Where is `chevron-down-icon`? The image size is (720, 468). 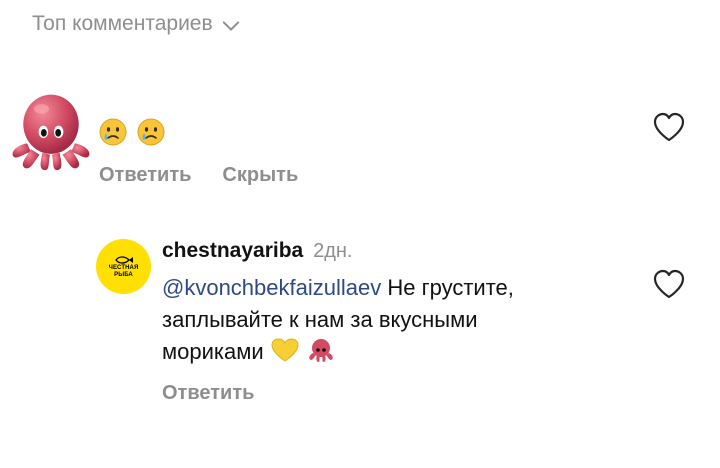 chevron-down-icon is located at coordinates (230, 25).